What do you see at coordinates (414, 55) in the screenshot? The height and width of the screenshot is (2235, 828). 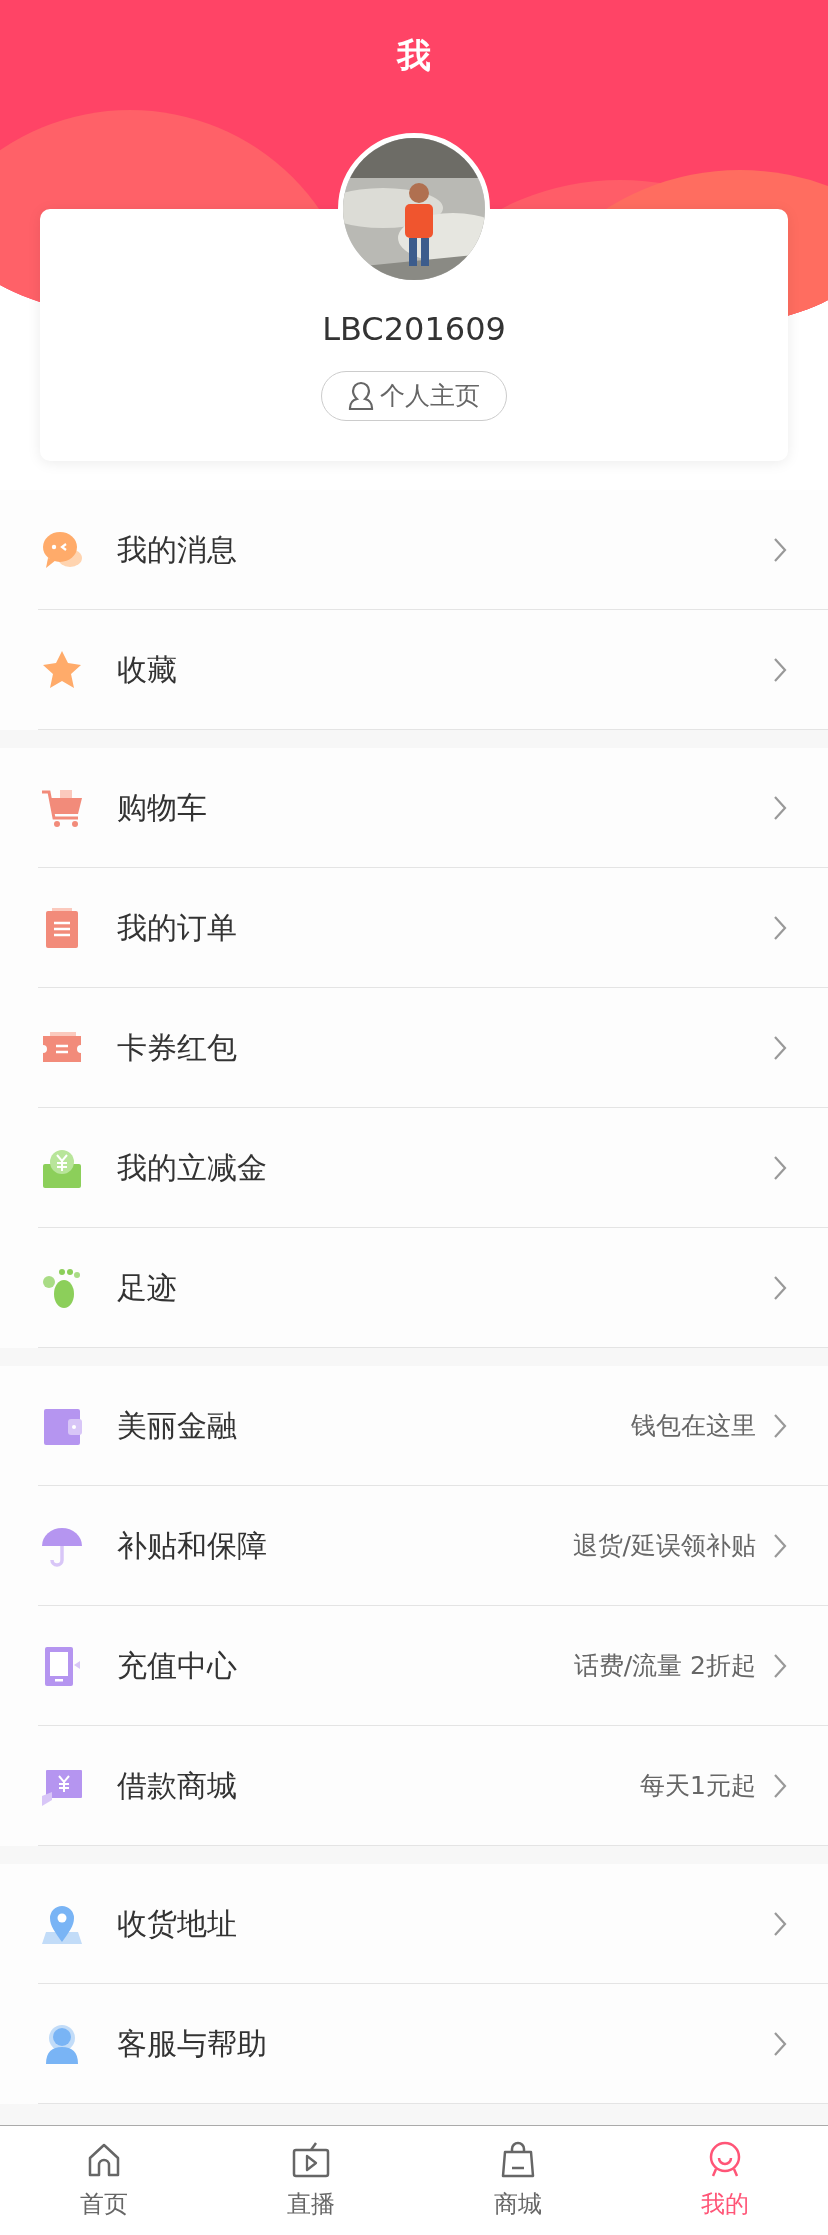 I see `page-title: 我` at bounding box center [414, 55].